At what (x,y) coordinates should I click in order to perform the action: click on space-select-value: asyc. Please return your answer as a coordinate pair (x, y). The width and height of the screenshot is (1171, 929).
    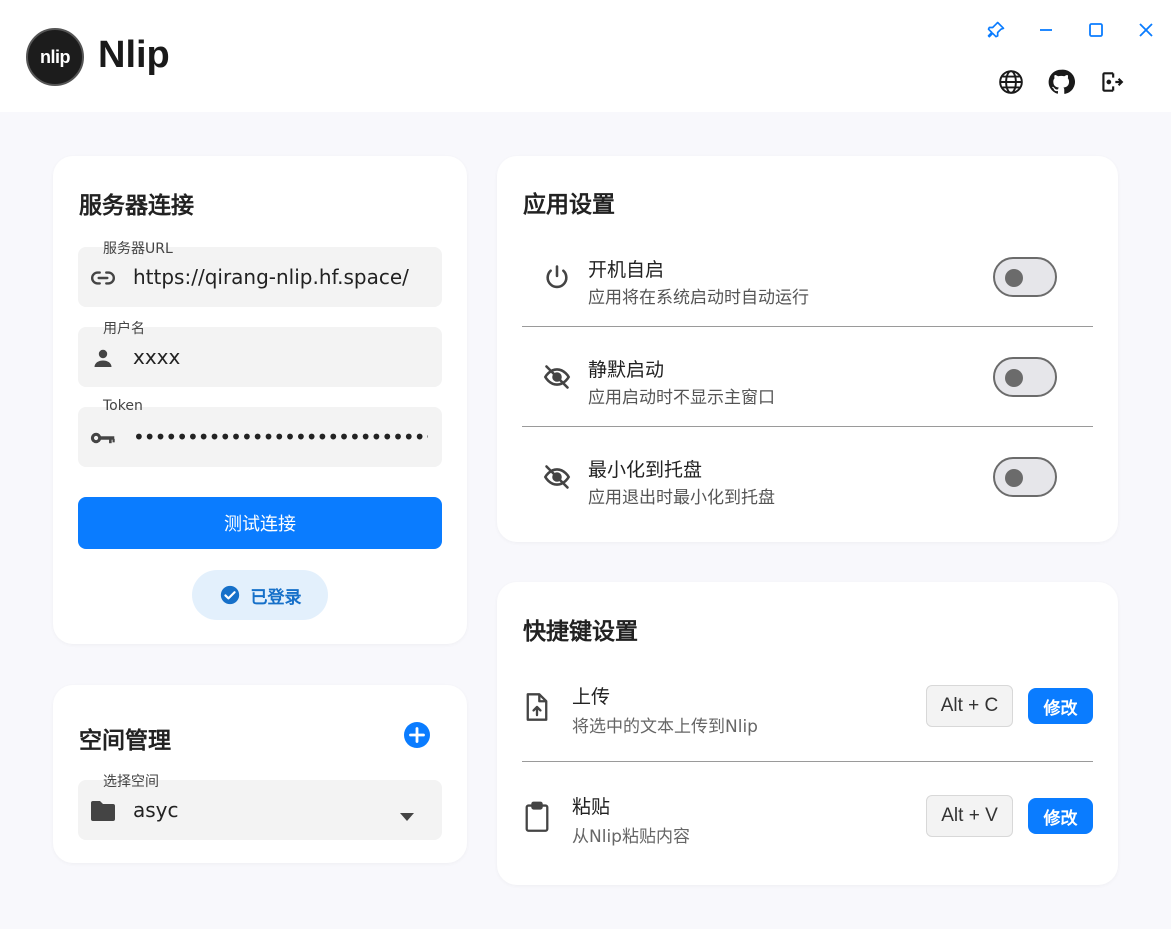
    Looking at the image, I should click on (156, 810).